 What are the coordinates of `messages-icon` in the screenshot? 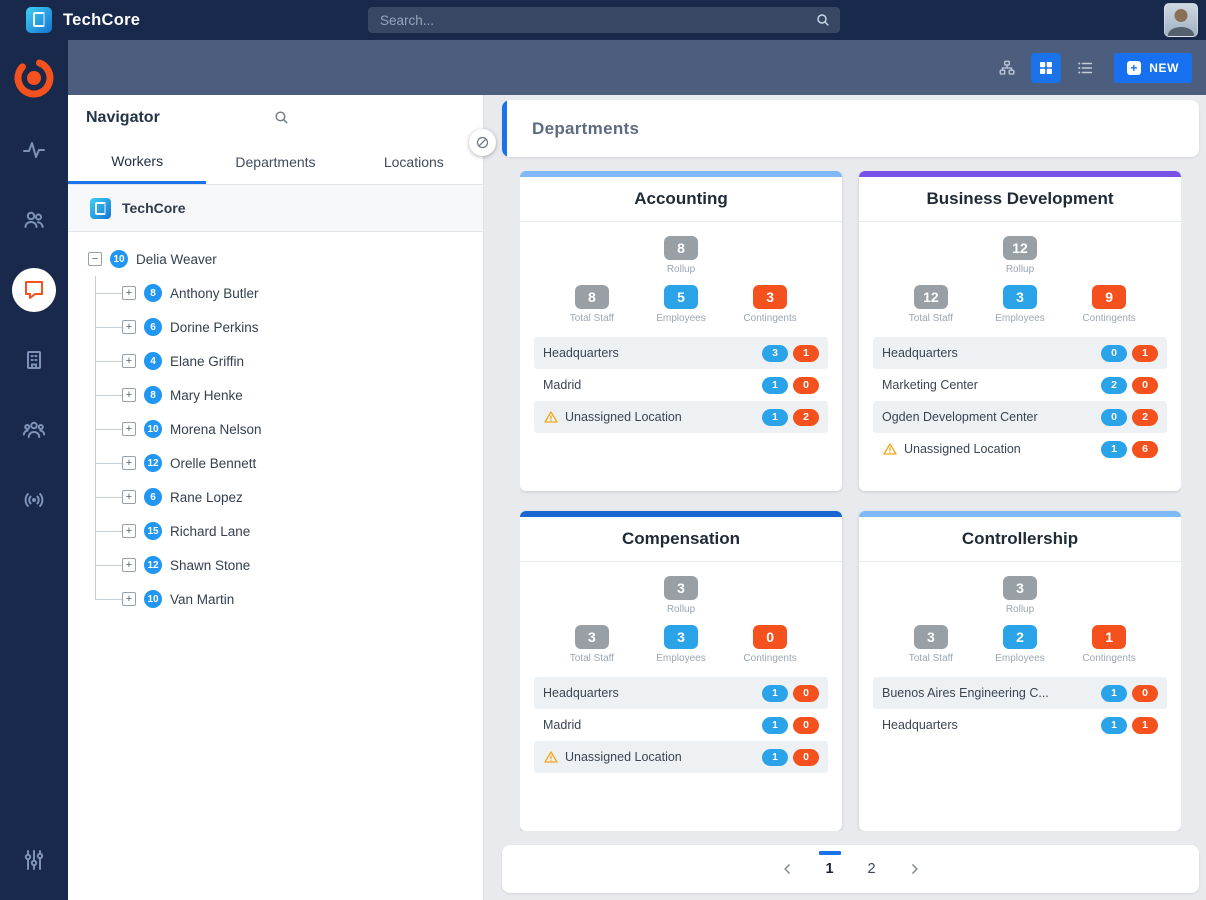 It's located at (34, 290).